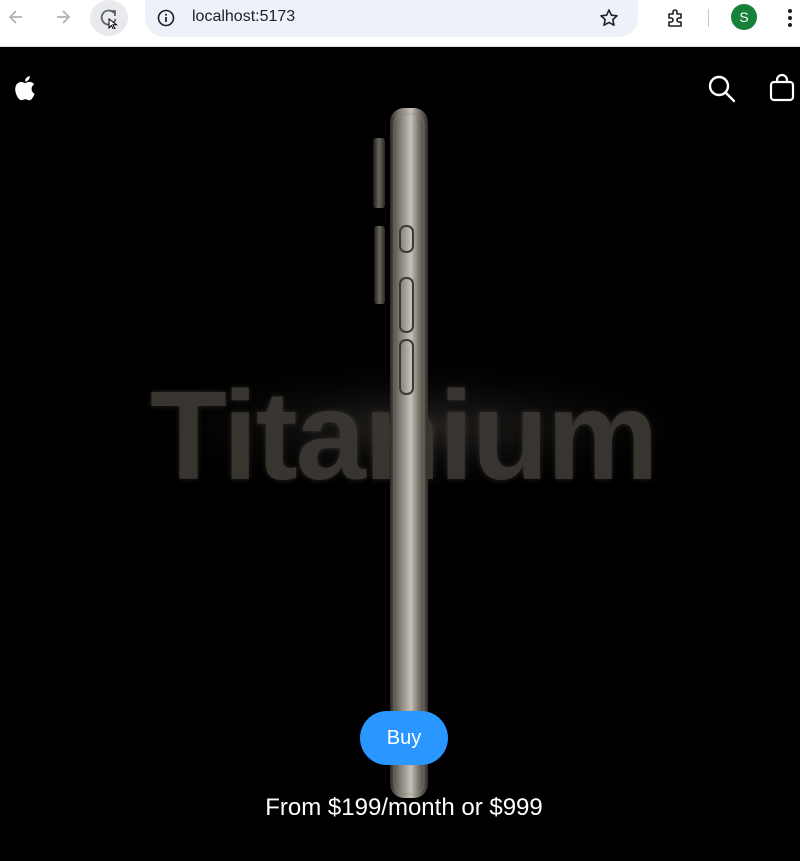 Image resolution: width=800 pixels, height=861 pixels. Describe the element at coordinates (24, 88) in the screenshot. I see `apple-logo-icon` at that location.